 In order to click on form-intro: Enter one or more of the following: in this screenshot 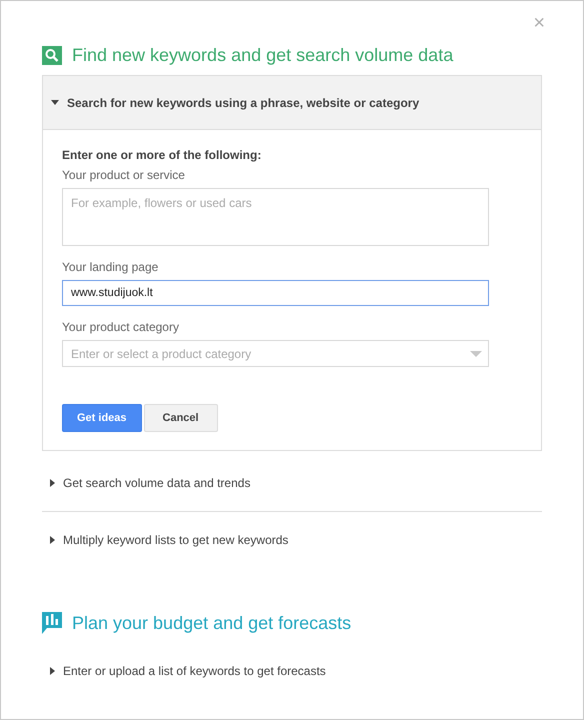, I will do `click(162, 155)`.